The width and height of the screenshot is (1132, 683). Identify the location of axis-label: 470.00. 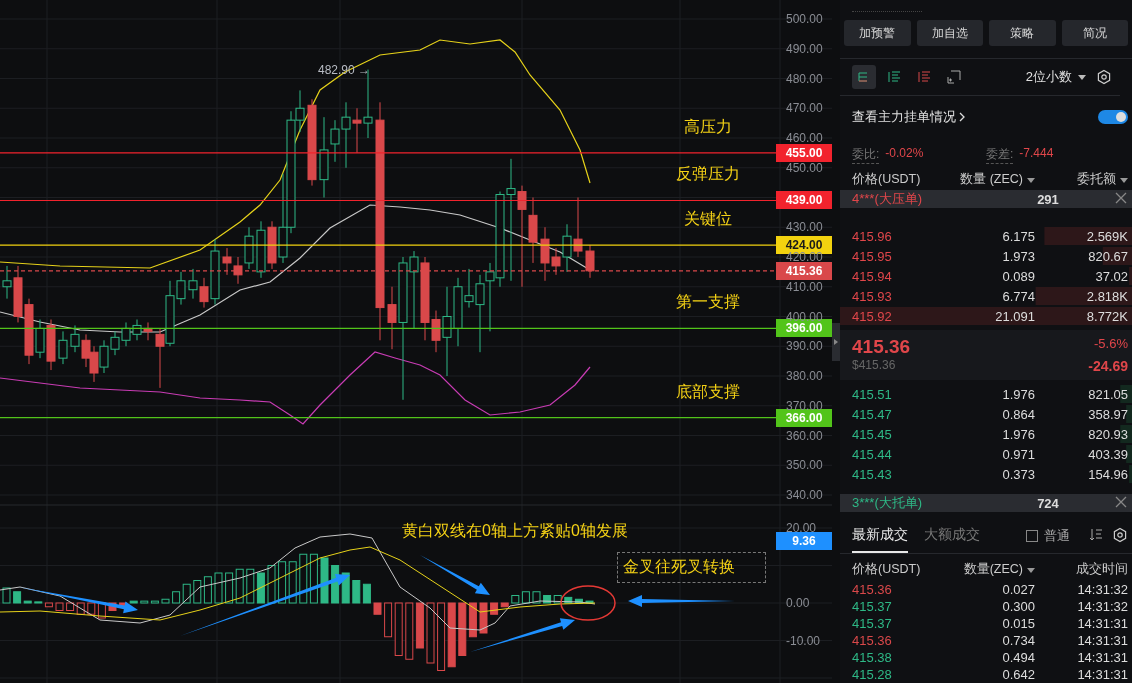
(804, 108).